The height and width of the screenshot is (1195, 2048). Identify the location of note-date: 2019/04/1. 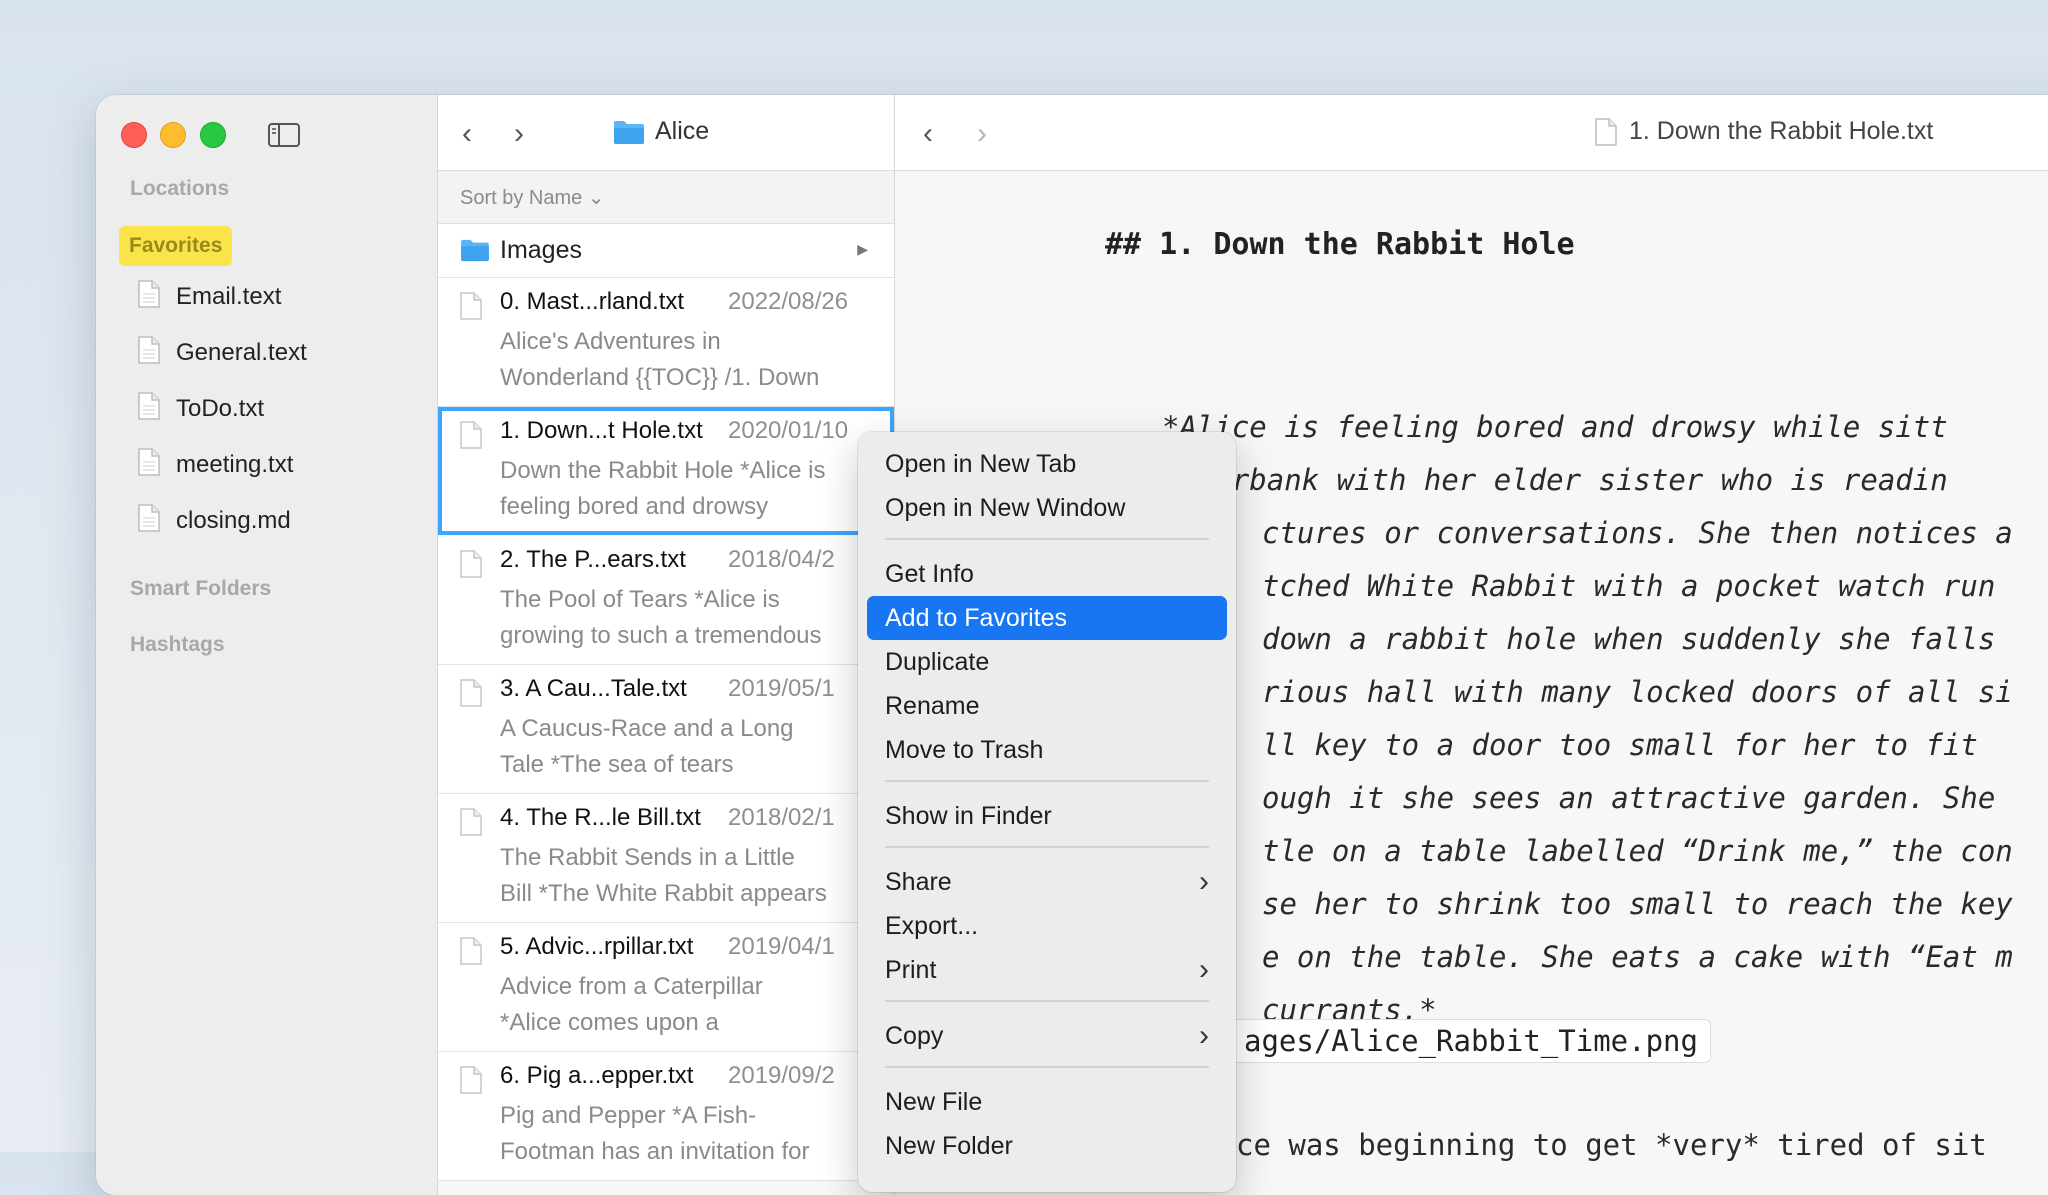
(781, 946).